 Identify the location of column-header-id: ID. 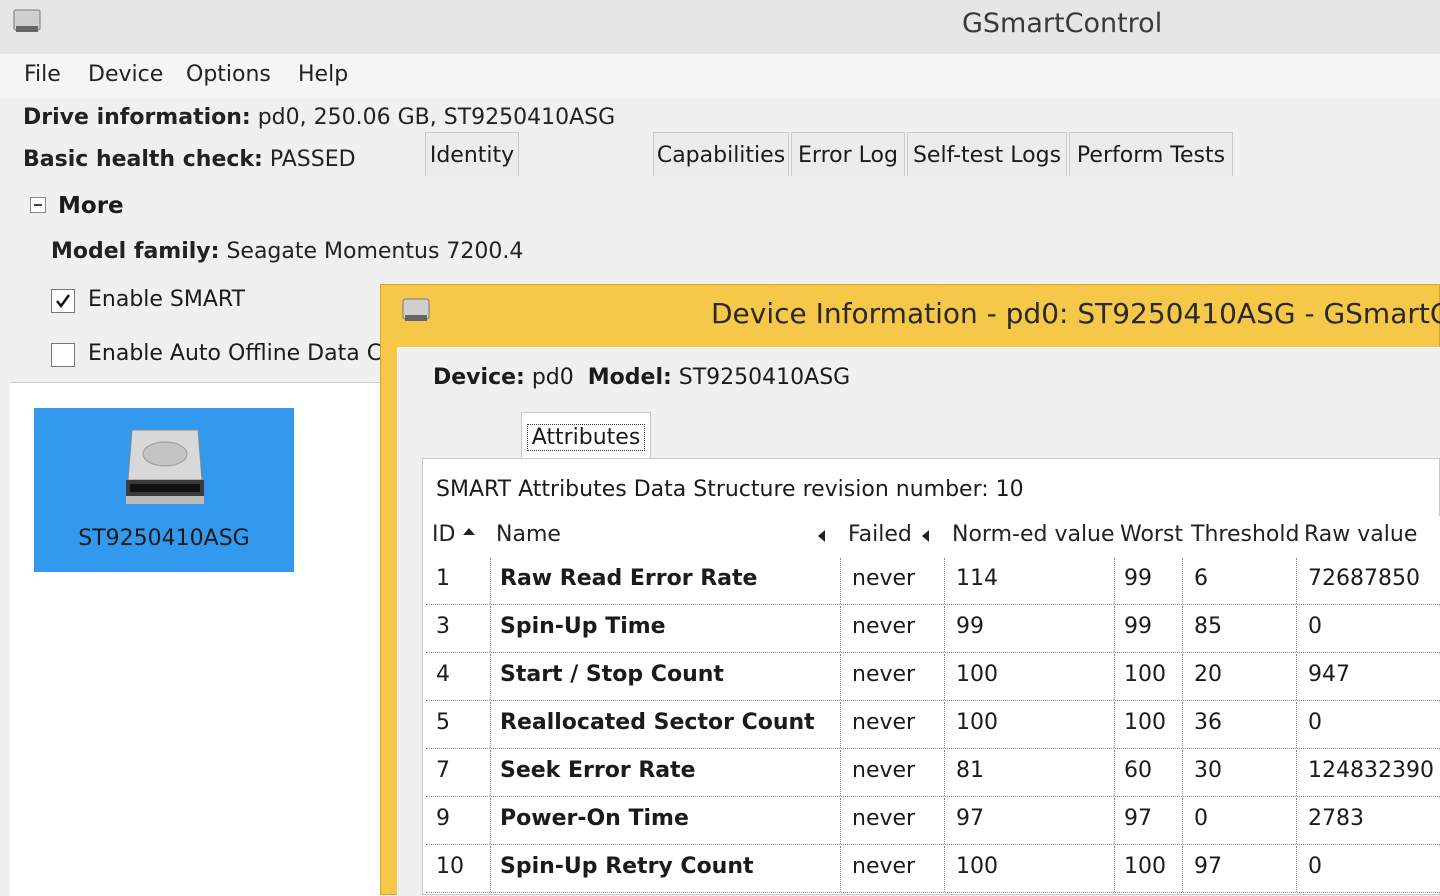
(454, 534).